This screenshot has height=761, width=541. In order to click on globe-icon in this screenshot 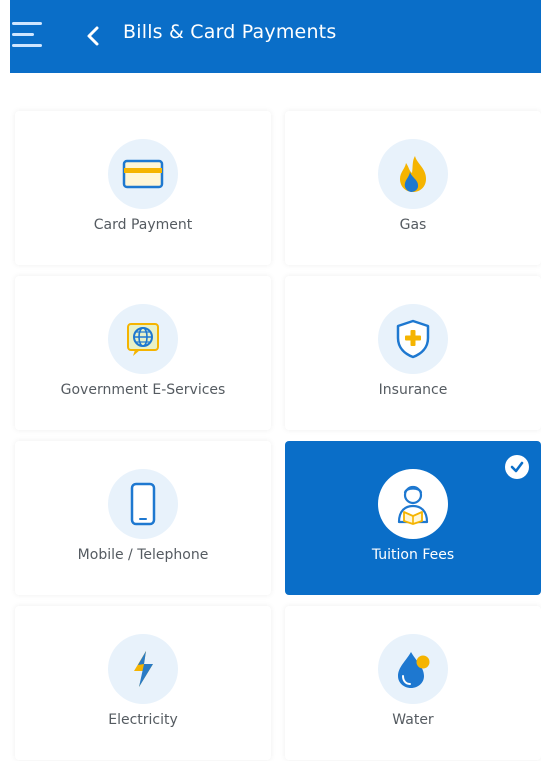, I will do `click(143, 339)`.